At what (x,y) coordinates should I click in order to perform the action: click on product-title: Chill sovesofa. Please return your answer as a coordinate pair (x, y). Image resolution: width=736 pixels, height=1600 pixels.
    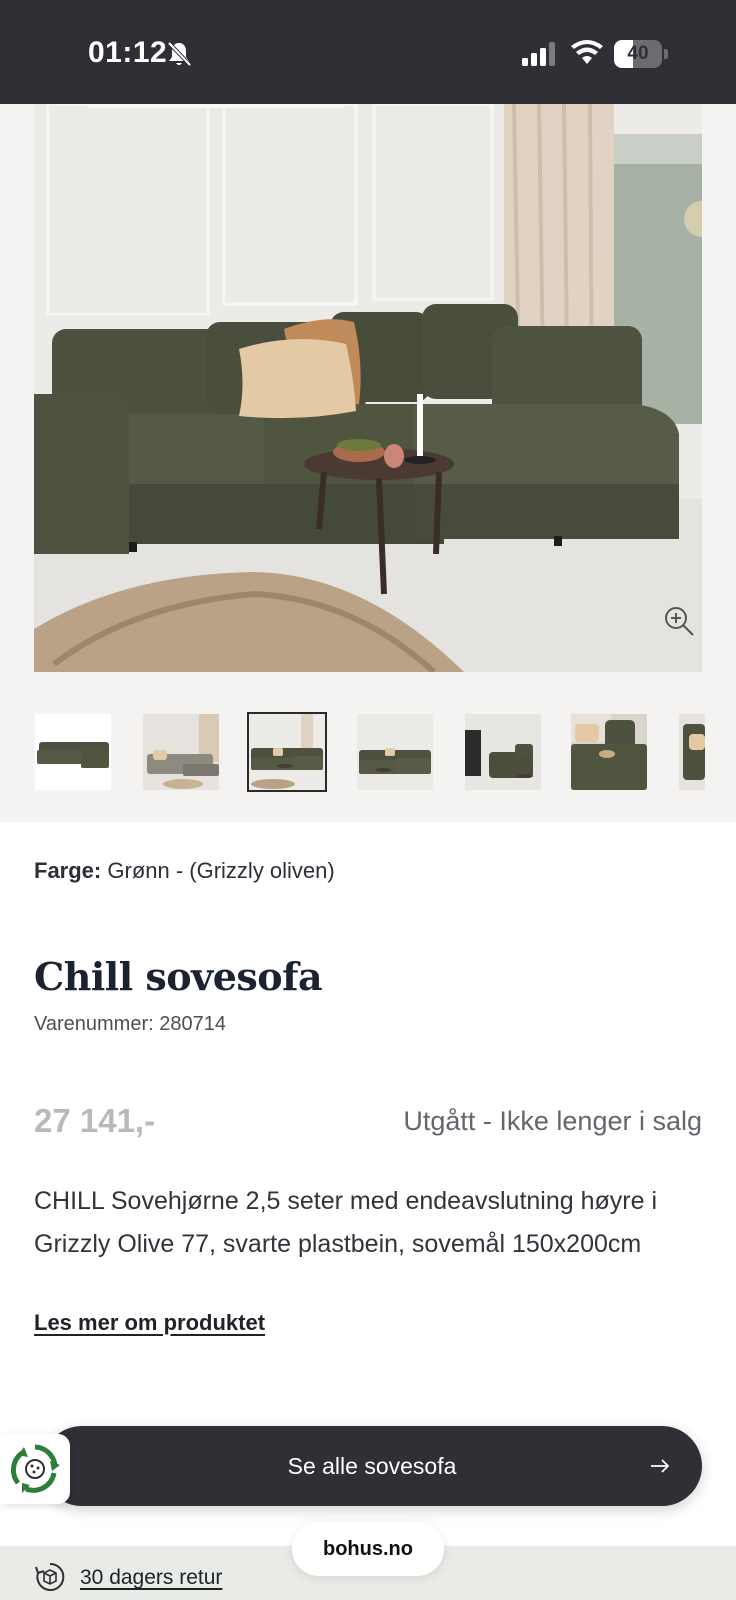
    Looking at the image, I should click on (178, 976).